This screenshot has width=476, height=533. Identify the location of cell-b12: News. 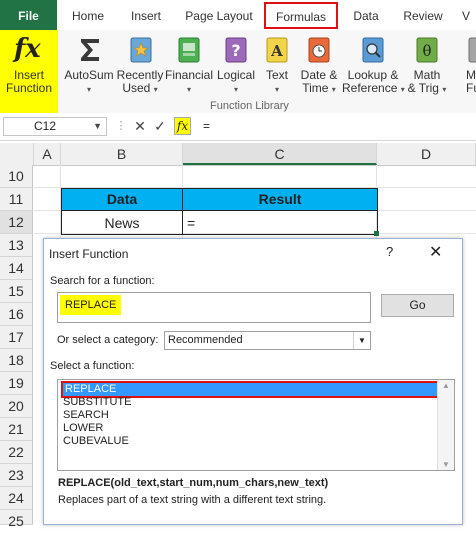
(122, 222).